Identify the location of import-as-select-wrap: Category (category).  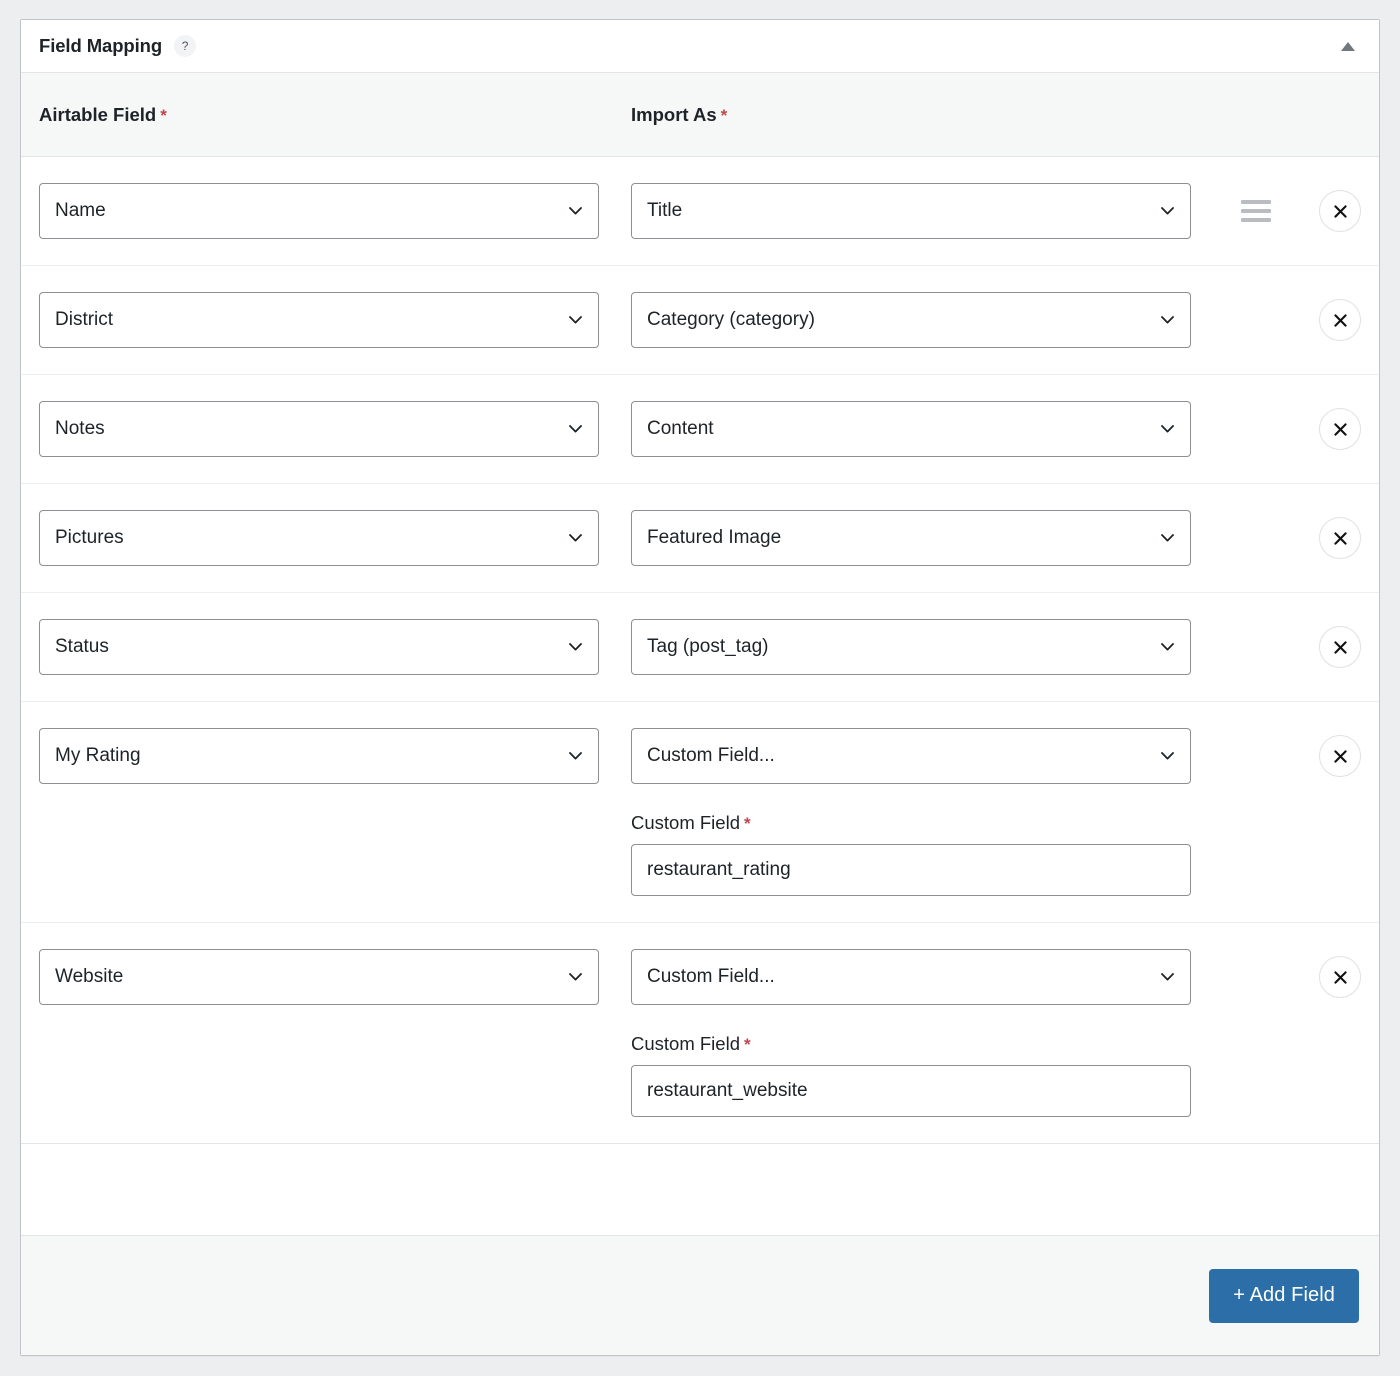
(911, 320).